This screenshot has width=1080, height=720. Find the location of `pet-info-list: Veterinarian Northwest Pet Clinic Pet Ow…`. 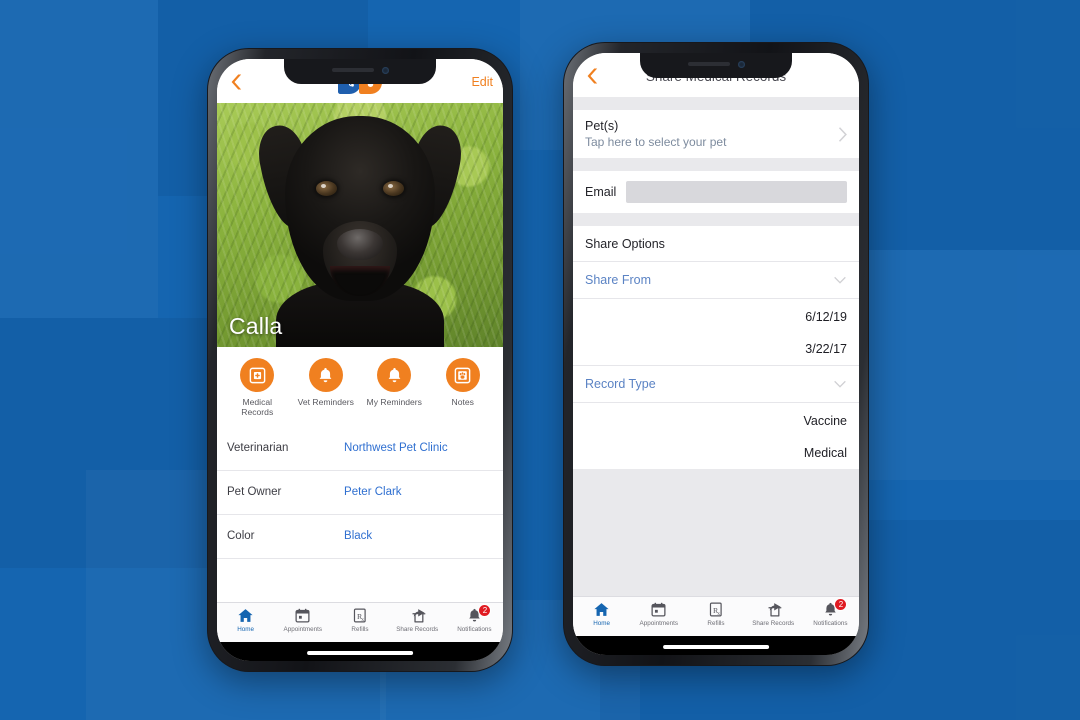

pet-info-list: Veterinarian Northwest Pet Clinic Pet Ow… is located at coordinates (360, 514).